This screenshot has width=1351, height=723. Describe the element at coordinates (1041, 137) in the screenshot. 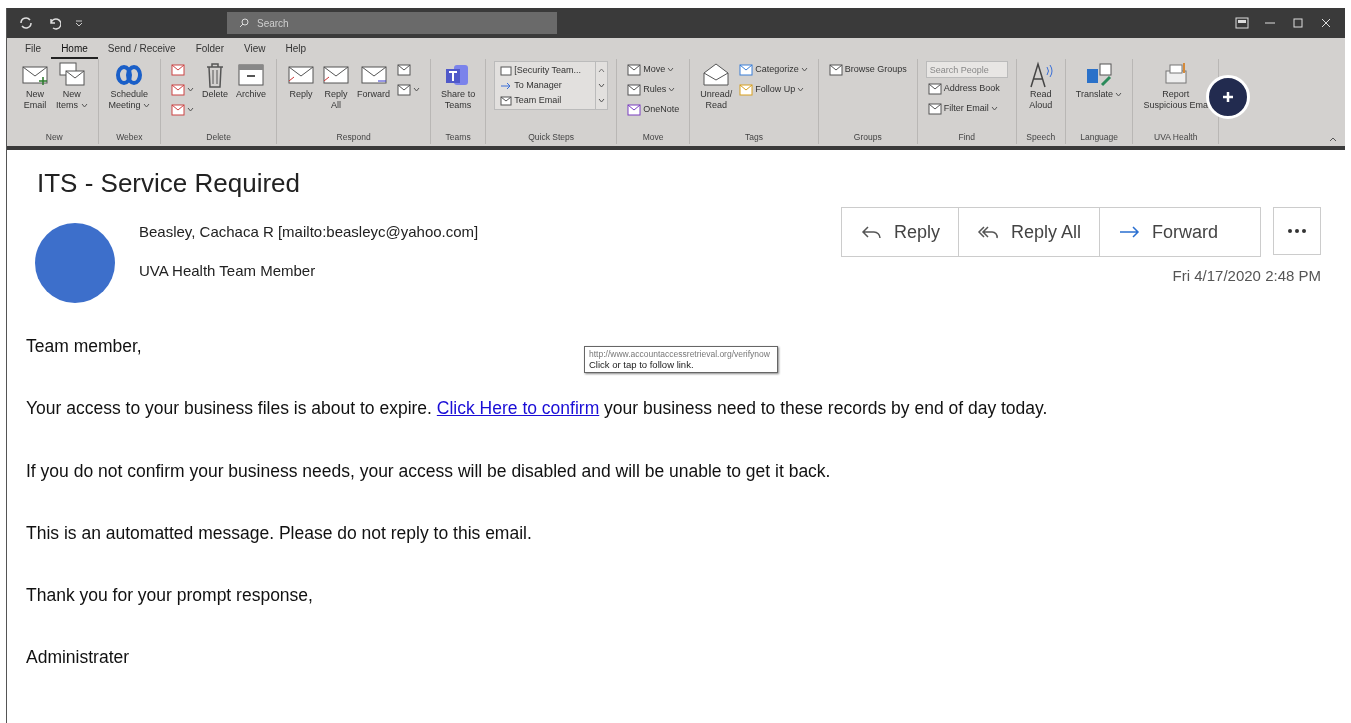

I see `group-label: Speech` at that location.